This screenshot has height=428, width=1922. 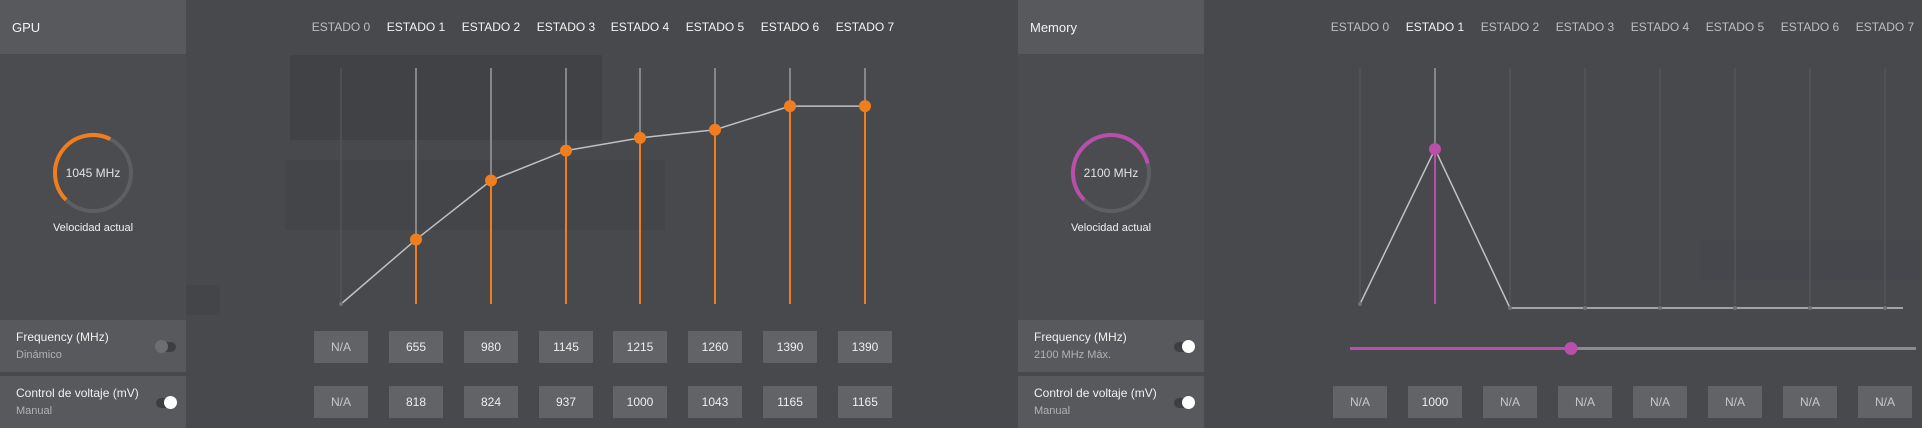 What do you see at coordinates (1735, 402) in the screenshot?
I see `memory-voltage-value-5: N/A` at bounding box center [1735, 402].